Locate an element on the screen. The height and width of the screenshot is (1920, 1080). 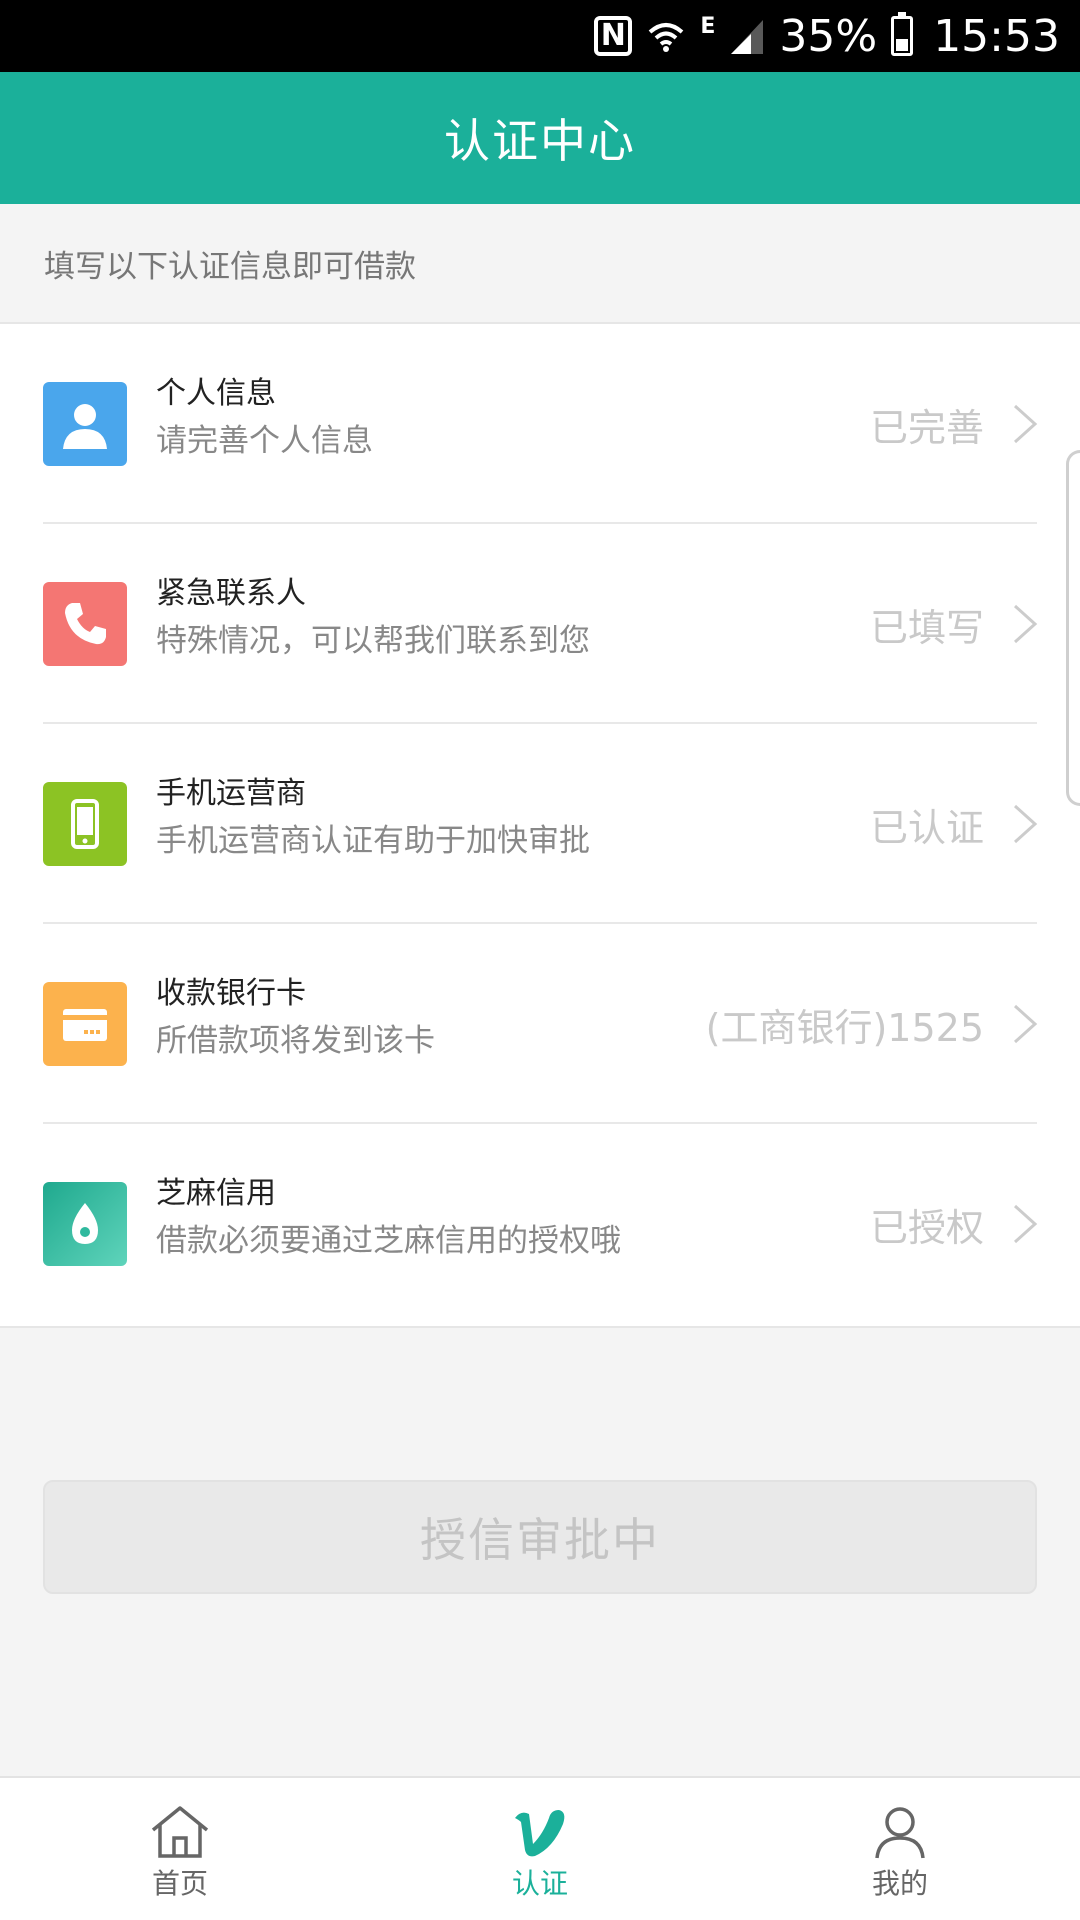
item-title: 个人信息 is located at coordinates (216, 393).